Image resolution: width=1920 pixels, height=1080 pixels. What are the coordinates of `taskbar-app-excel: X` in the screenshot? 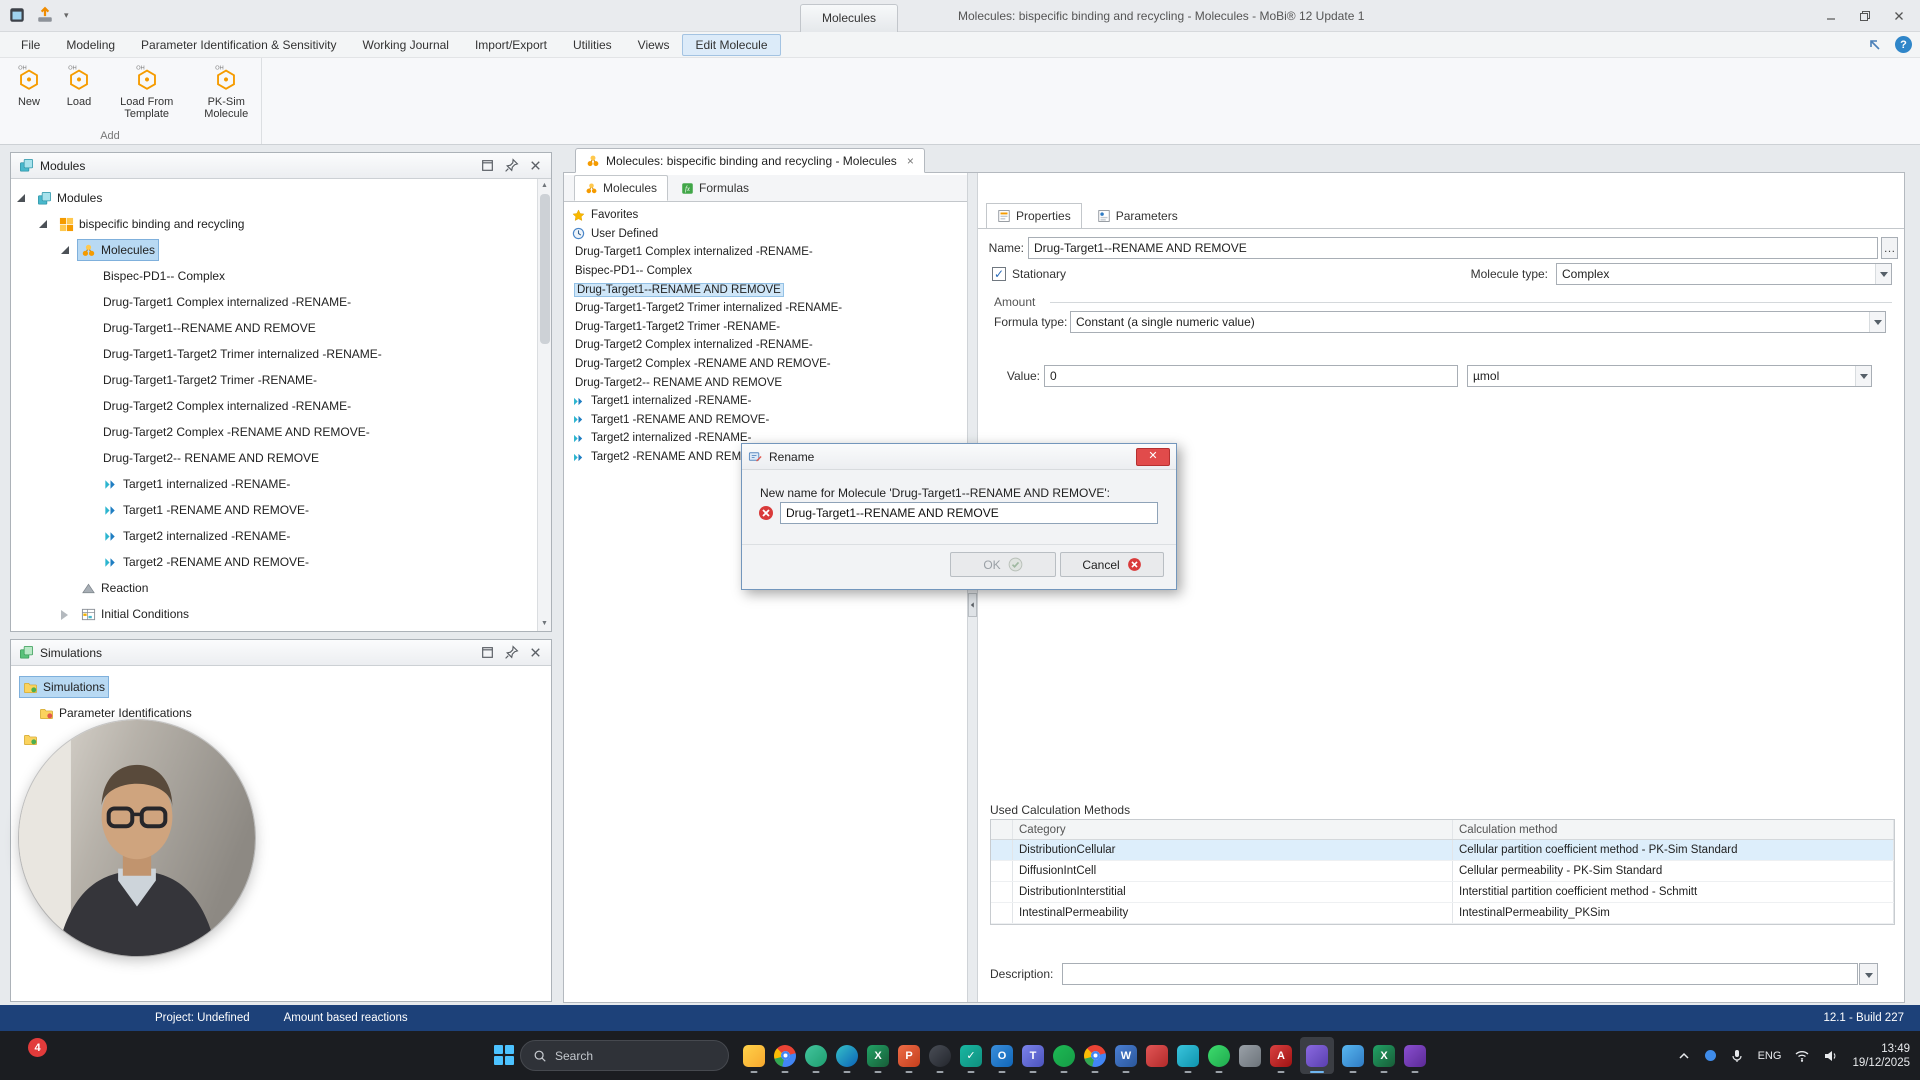 It's located at (878, 1055).